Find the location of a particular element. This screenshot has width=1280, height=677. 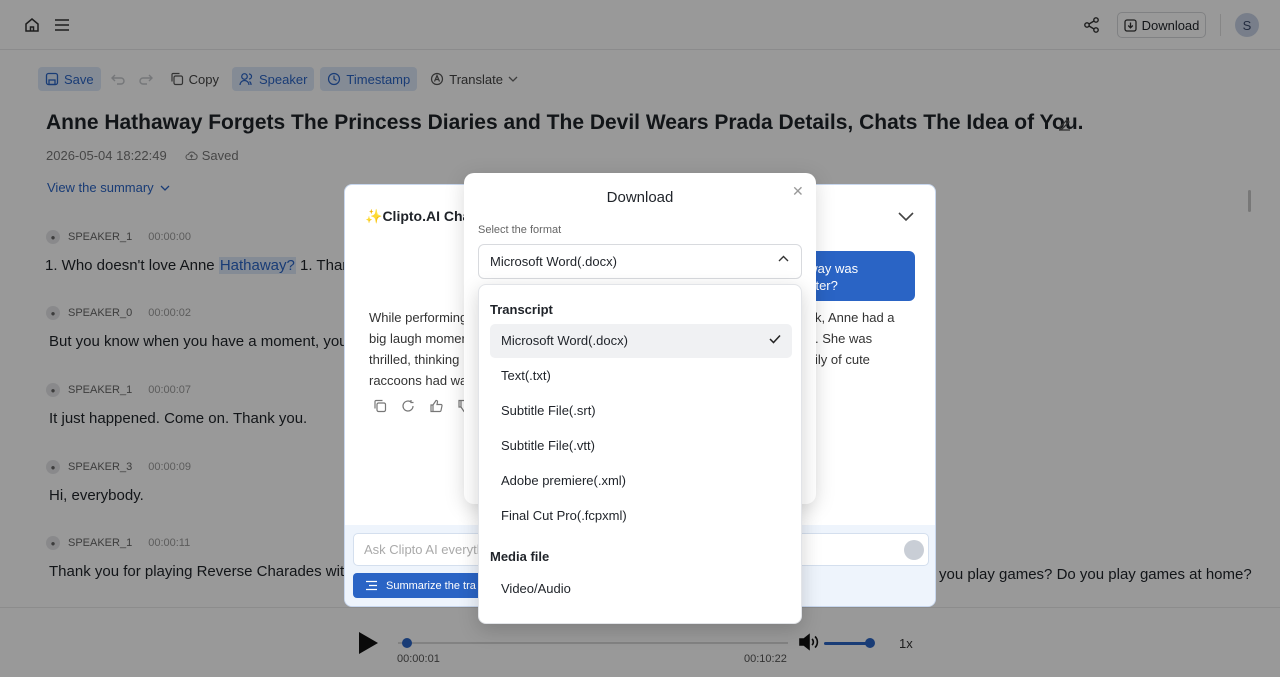

send-icon is located at coordinates (914, 550).